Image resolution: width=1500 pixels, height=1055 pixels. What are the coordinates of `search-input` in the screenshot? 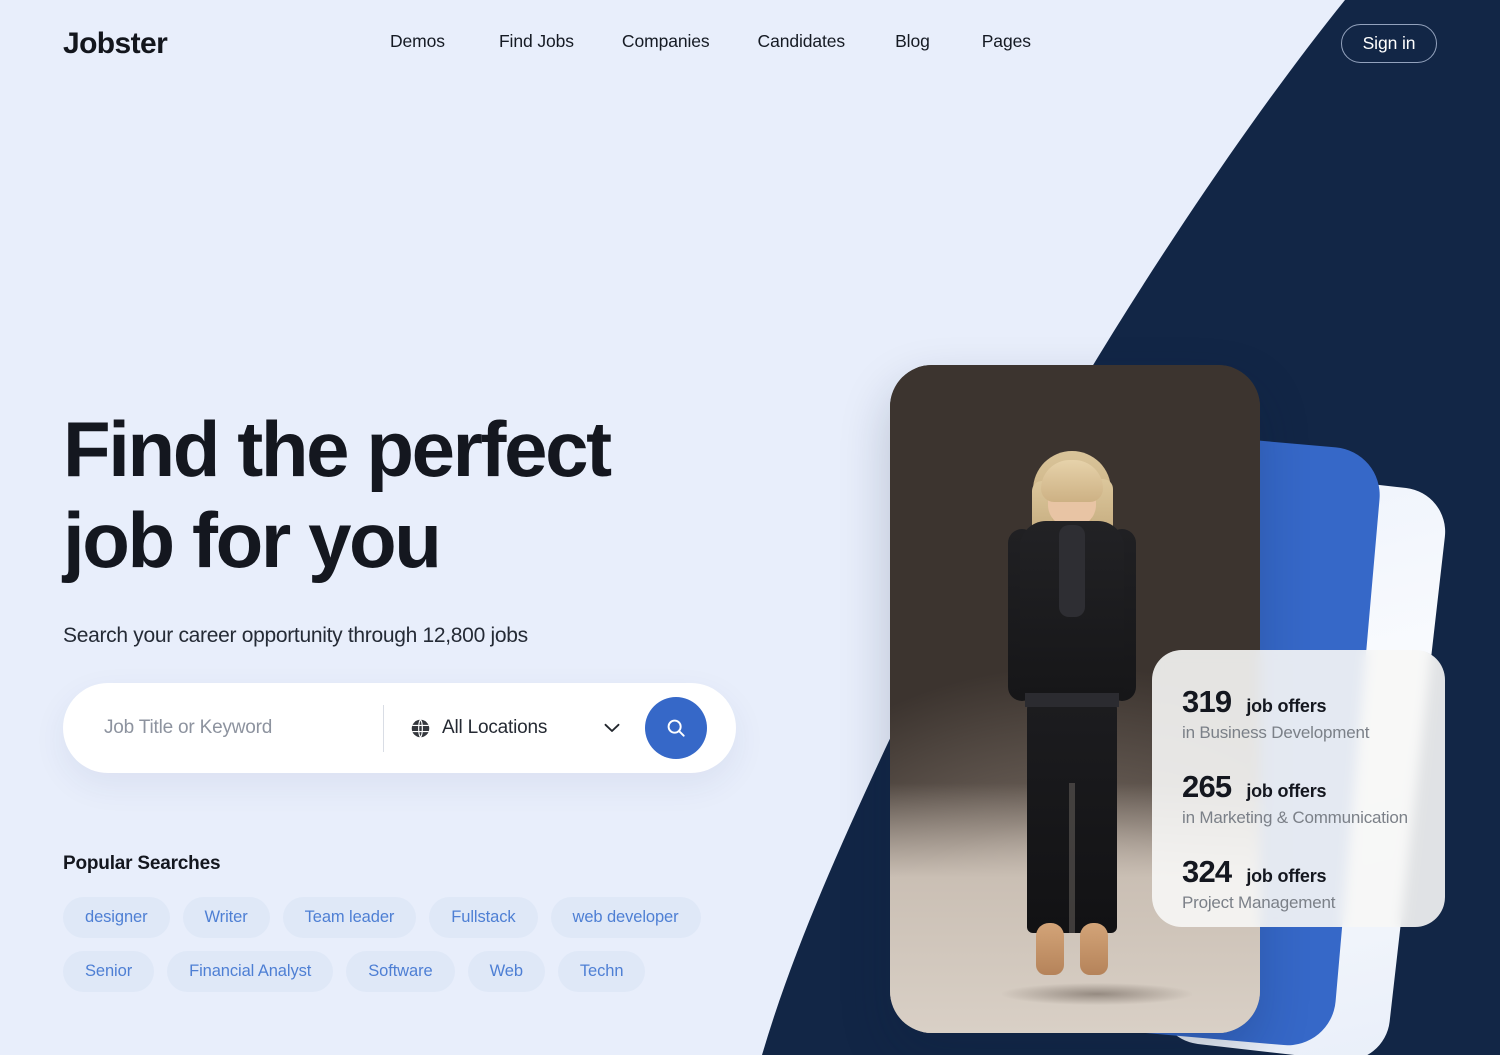 It's located at (241, 728).